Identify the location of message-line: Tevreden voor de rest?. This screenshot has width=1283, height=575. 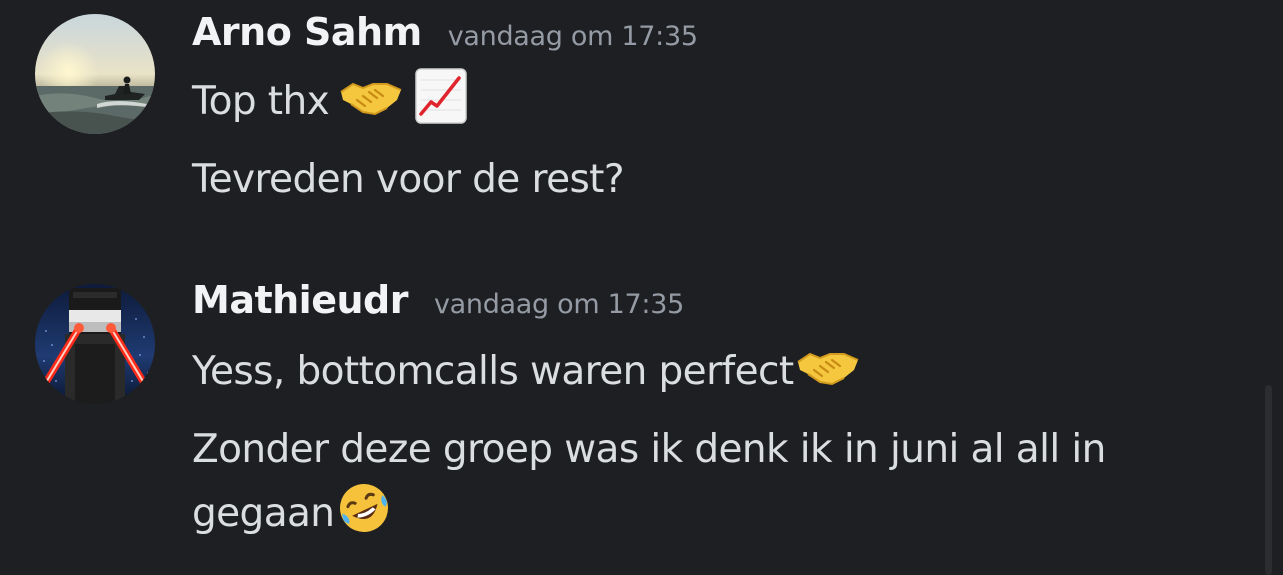
(408, 179).